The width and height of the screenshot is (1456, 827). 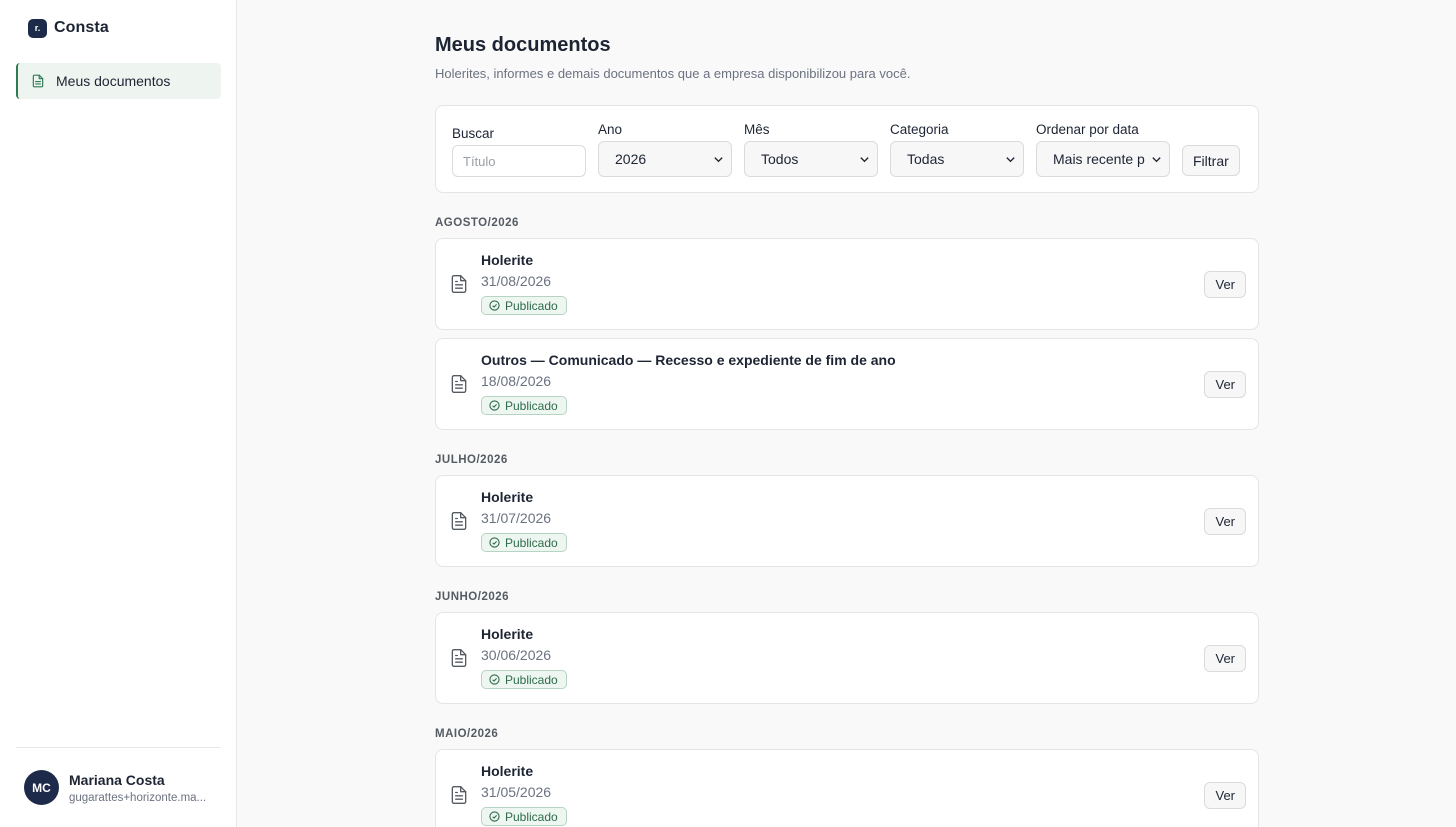 What do you see at coordinates (610, 129) in the screenshot?
I see `year-label: Ano` at bounding box center [610, 129].